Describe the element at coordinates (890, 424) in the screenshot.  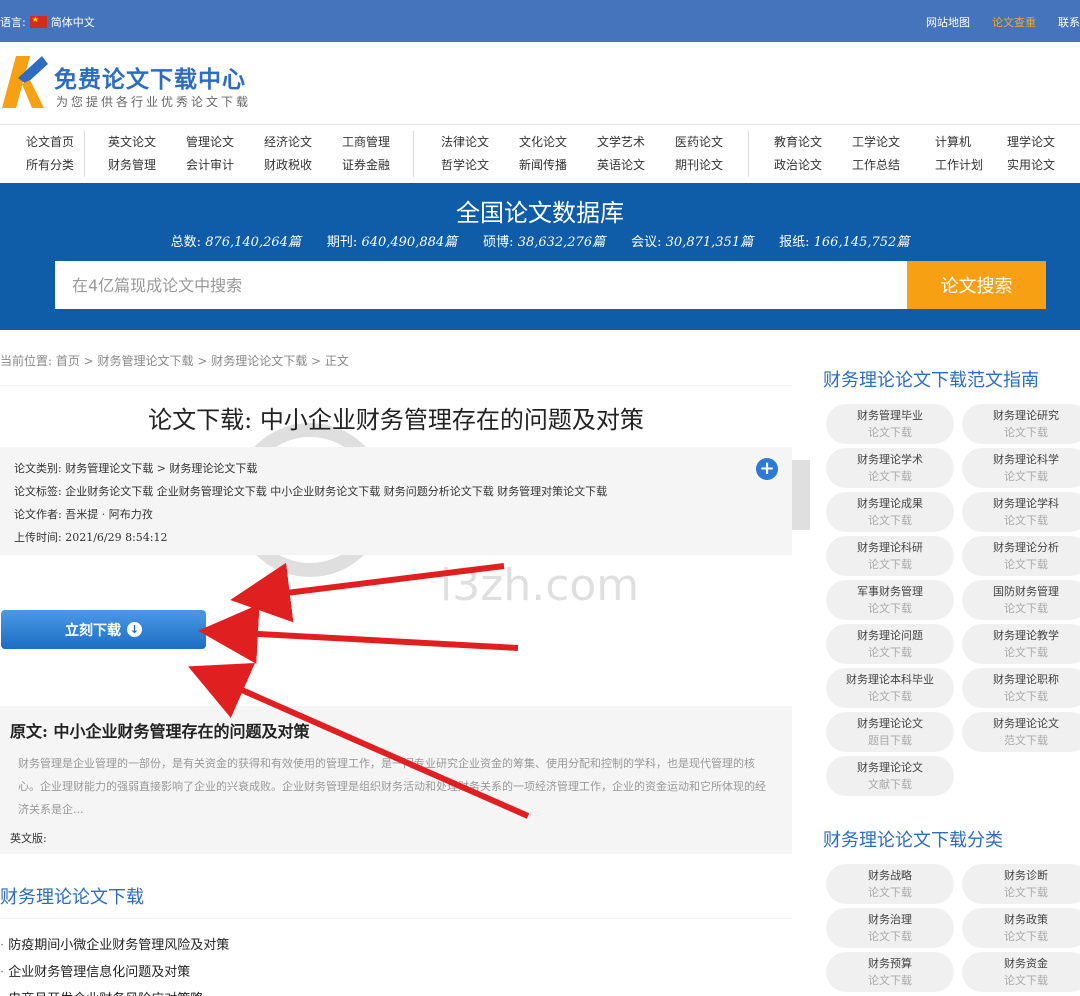
I see `sidebar-tag: 财务管理毕业 论文下载` at that location.